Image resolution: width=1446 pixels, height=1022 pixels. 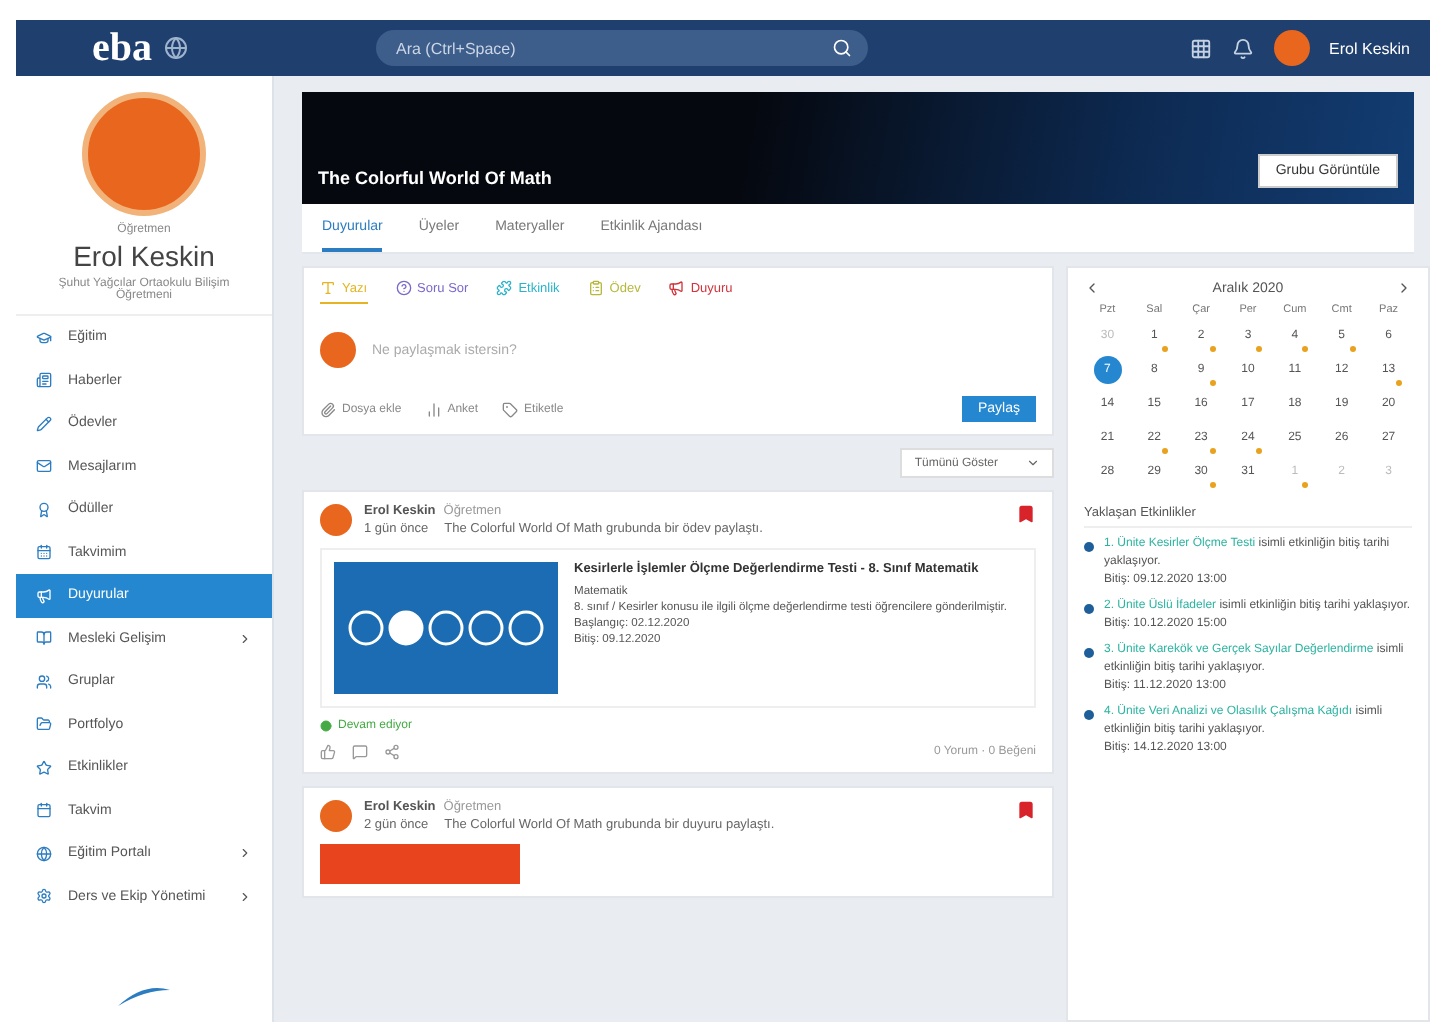 What do you see at coordinates (144, 256) in the screenshot?
I see `profile-name: Erol Keskin` at bounding box center [144, 256].